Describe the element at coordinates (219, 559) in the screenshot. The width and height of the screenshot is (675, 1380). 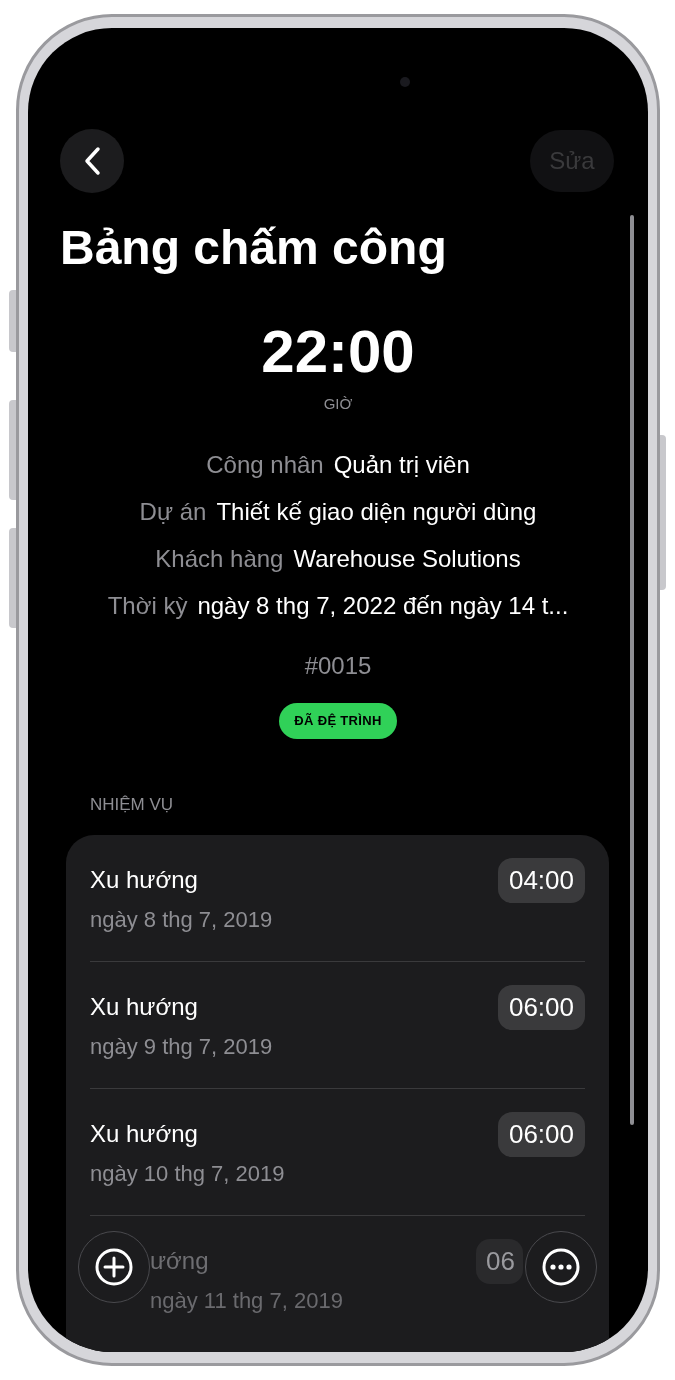
I see `detail-label: Khách hàng` at that location.